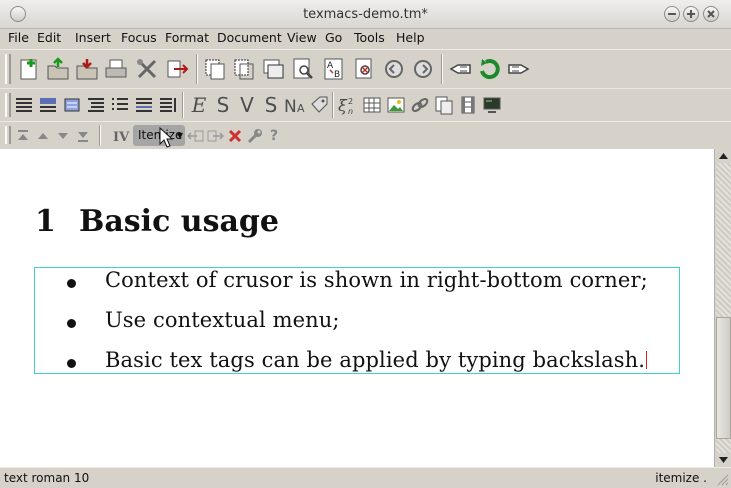 The image size is (731, 488). I want to click on indent-icon, so click(96, 105).